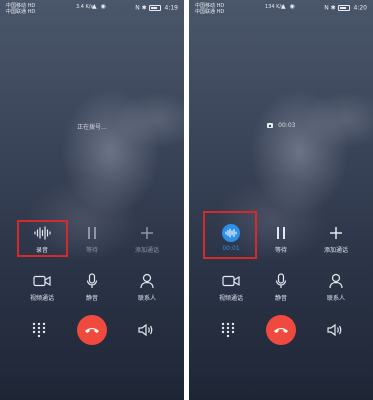  I want to click on status-time: 4:19, so click(171, 8).